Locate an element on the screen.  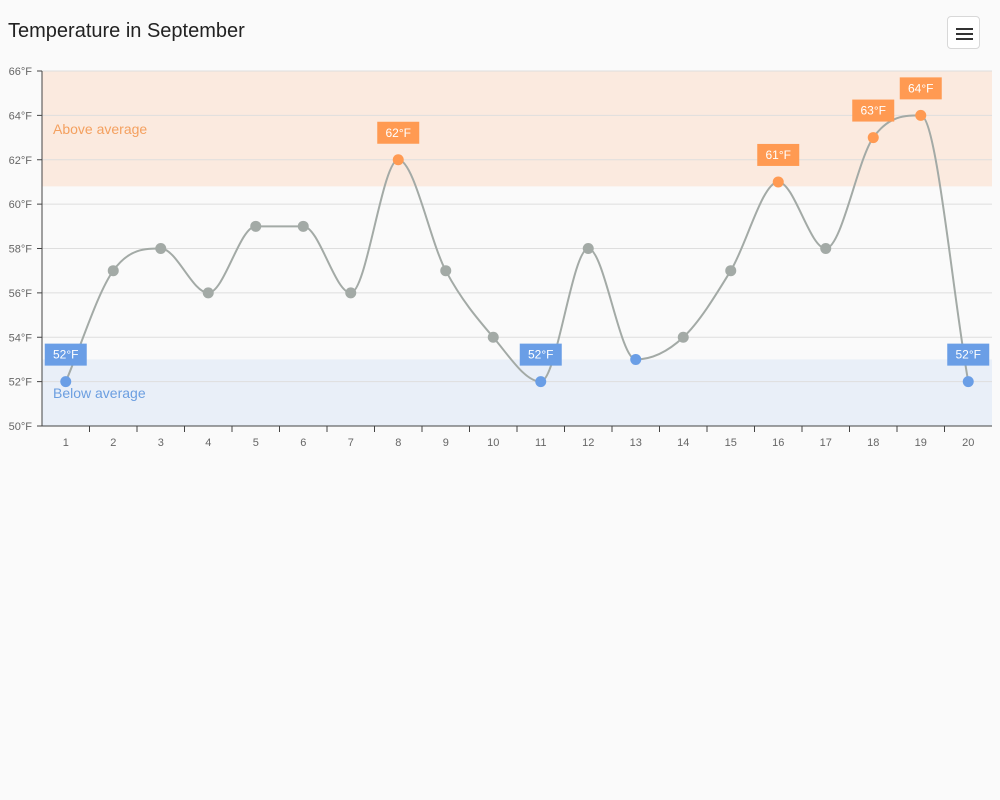
x-tick-label: 5 is located at coordinates (256, 443).